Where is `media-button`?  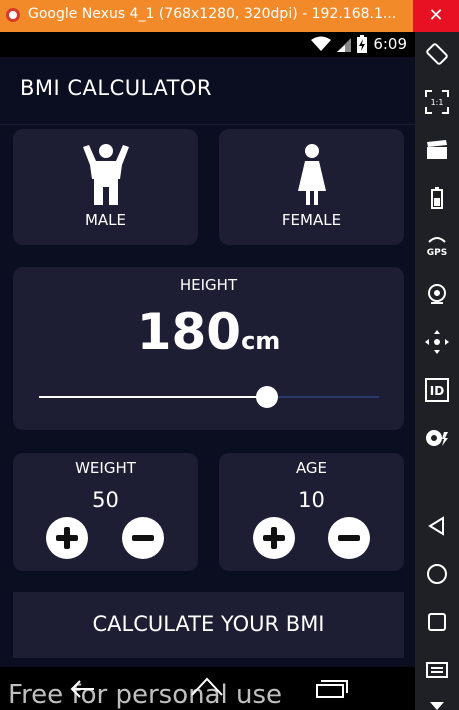 media-button is located at coordinates (437, 438).